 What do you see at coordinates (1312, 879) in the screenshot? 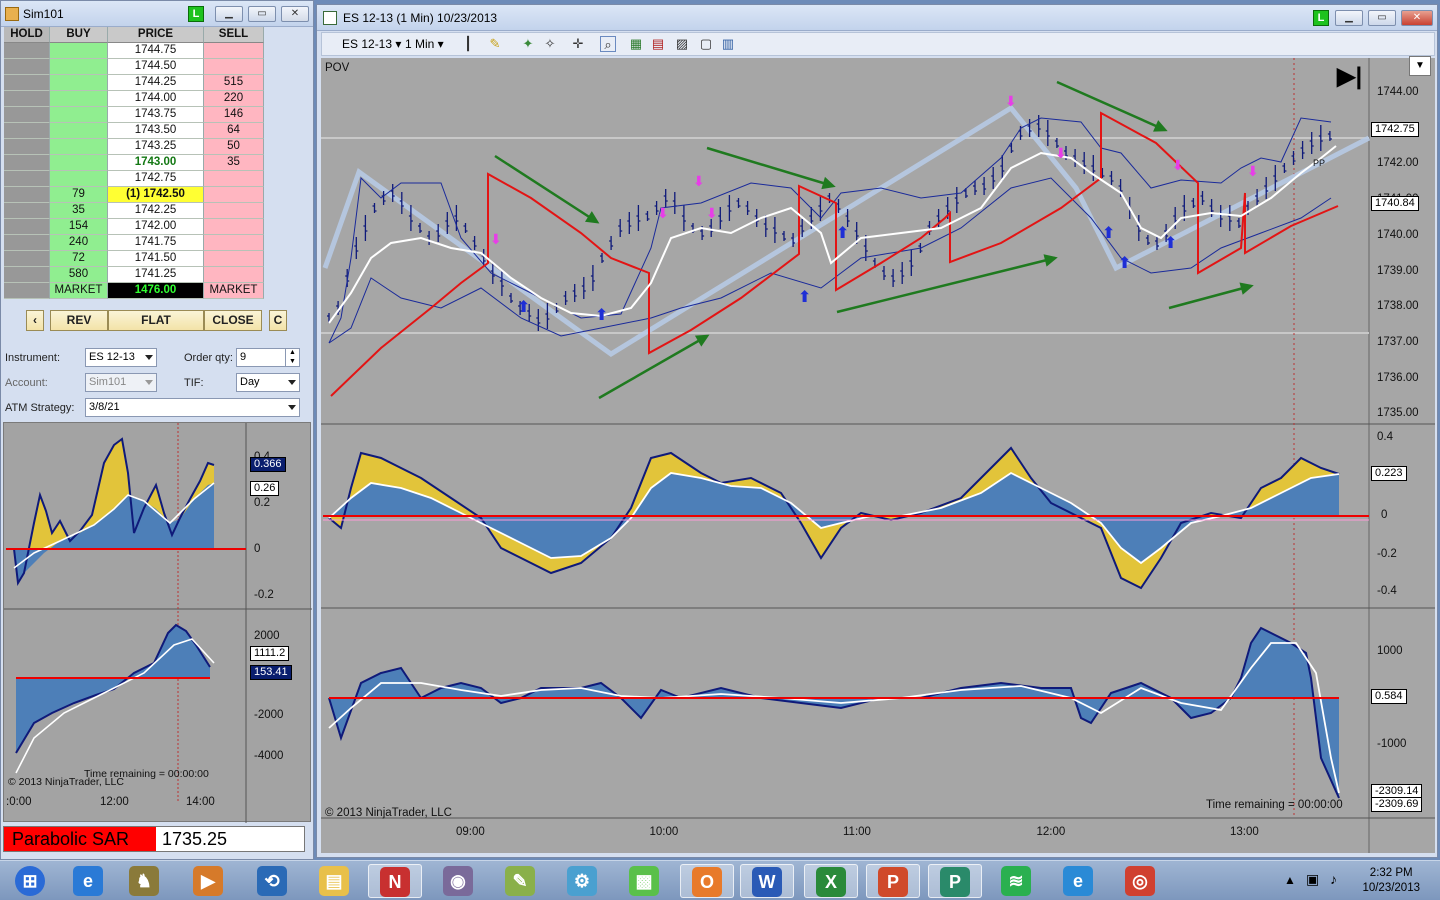
I see `network-icon: ▣` at bounding box center [1312, 879].